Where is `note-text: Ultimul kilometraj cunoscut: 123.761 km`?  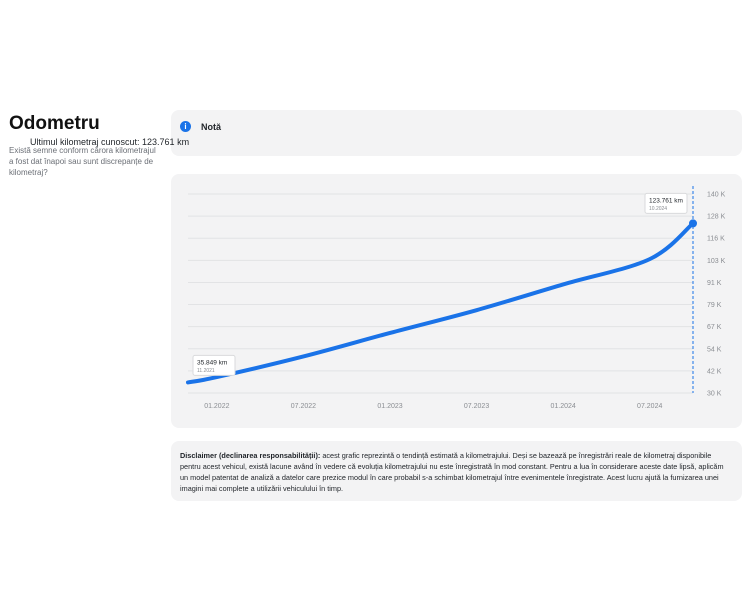 note-text: Ultimul kilometraj cunoscut: 123.761 km is located at coordinates (110, 142).